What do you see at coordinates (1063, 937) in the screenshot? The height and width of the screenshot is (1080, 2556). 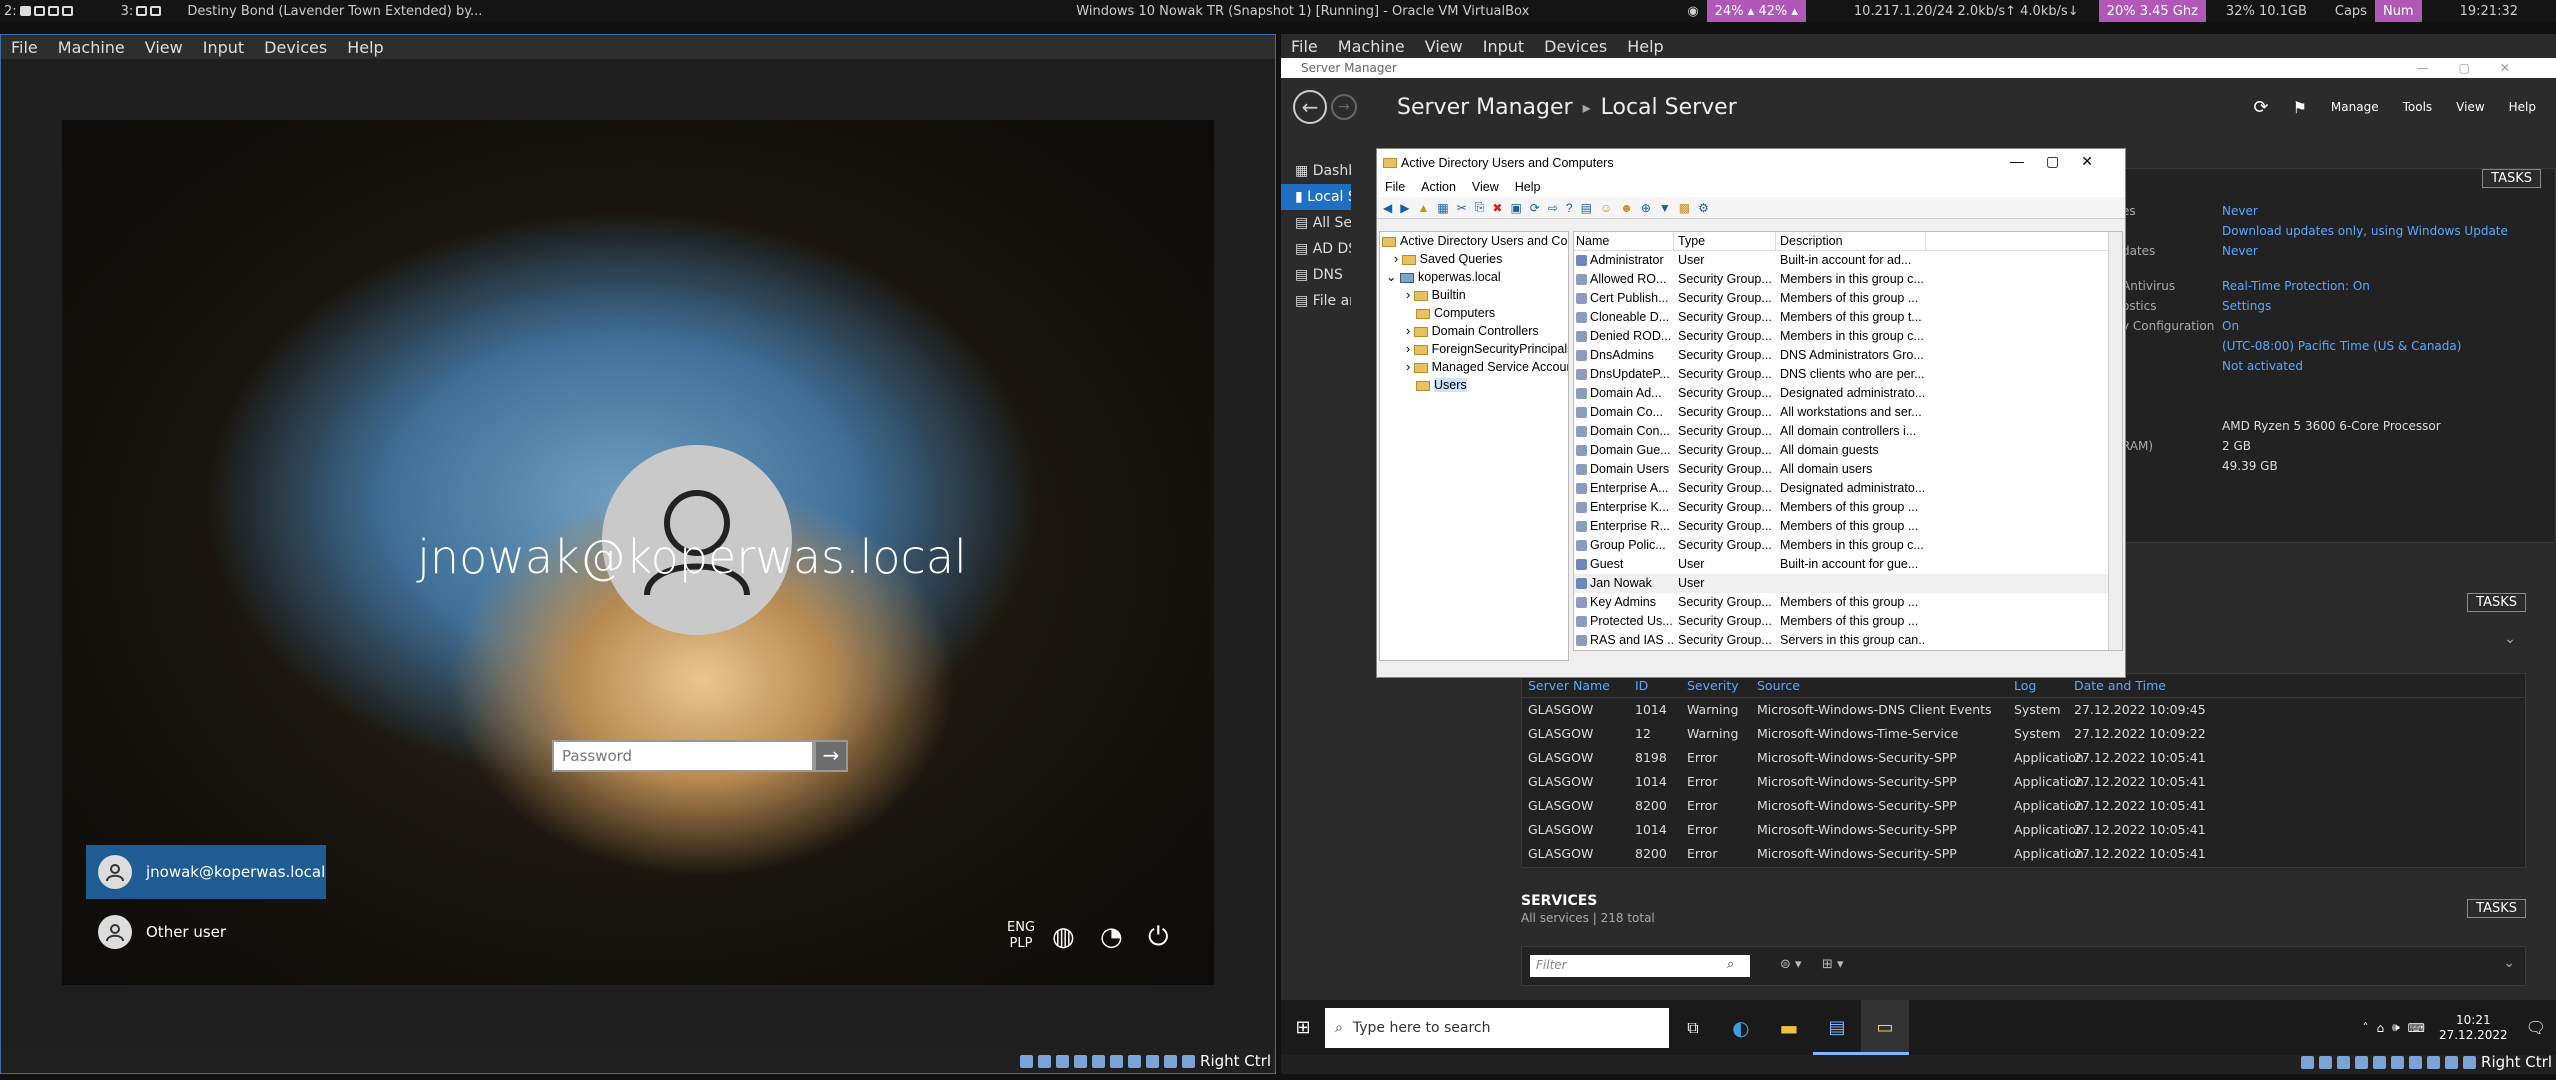 I see `network-globe-icon: ◍` at bounding box center [1063, 937].